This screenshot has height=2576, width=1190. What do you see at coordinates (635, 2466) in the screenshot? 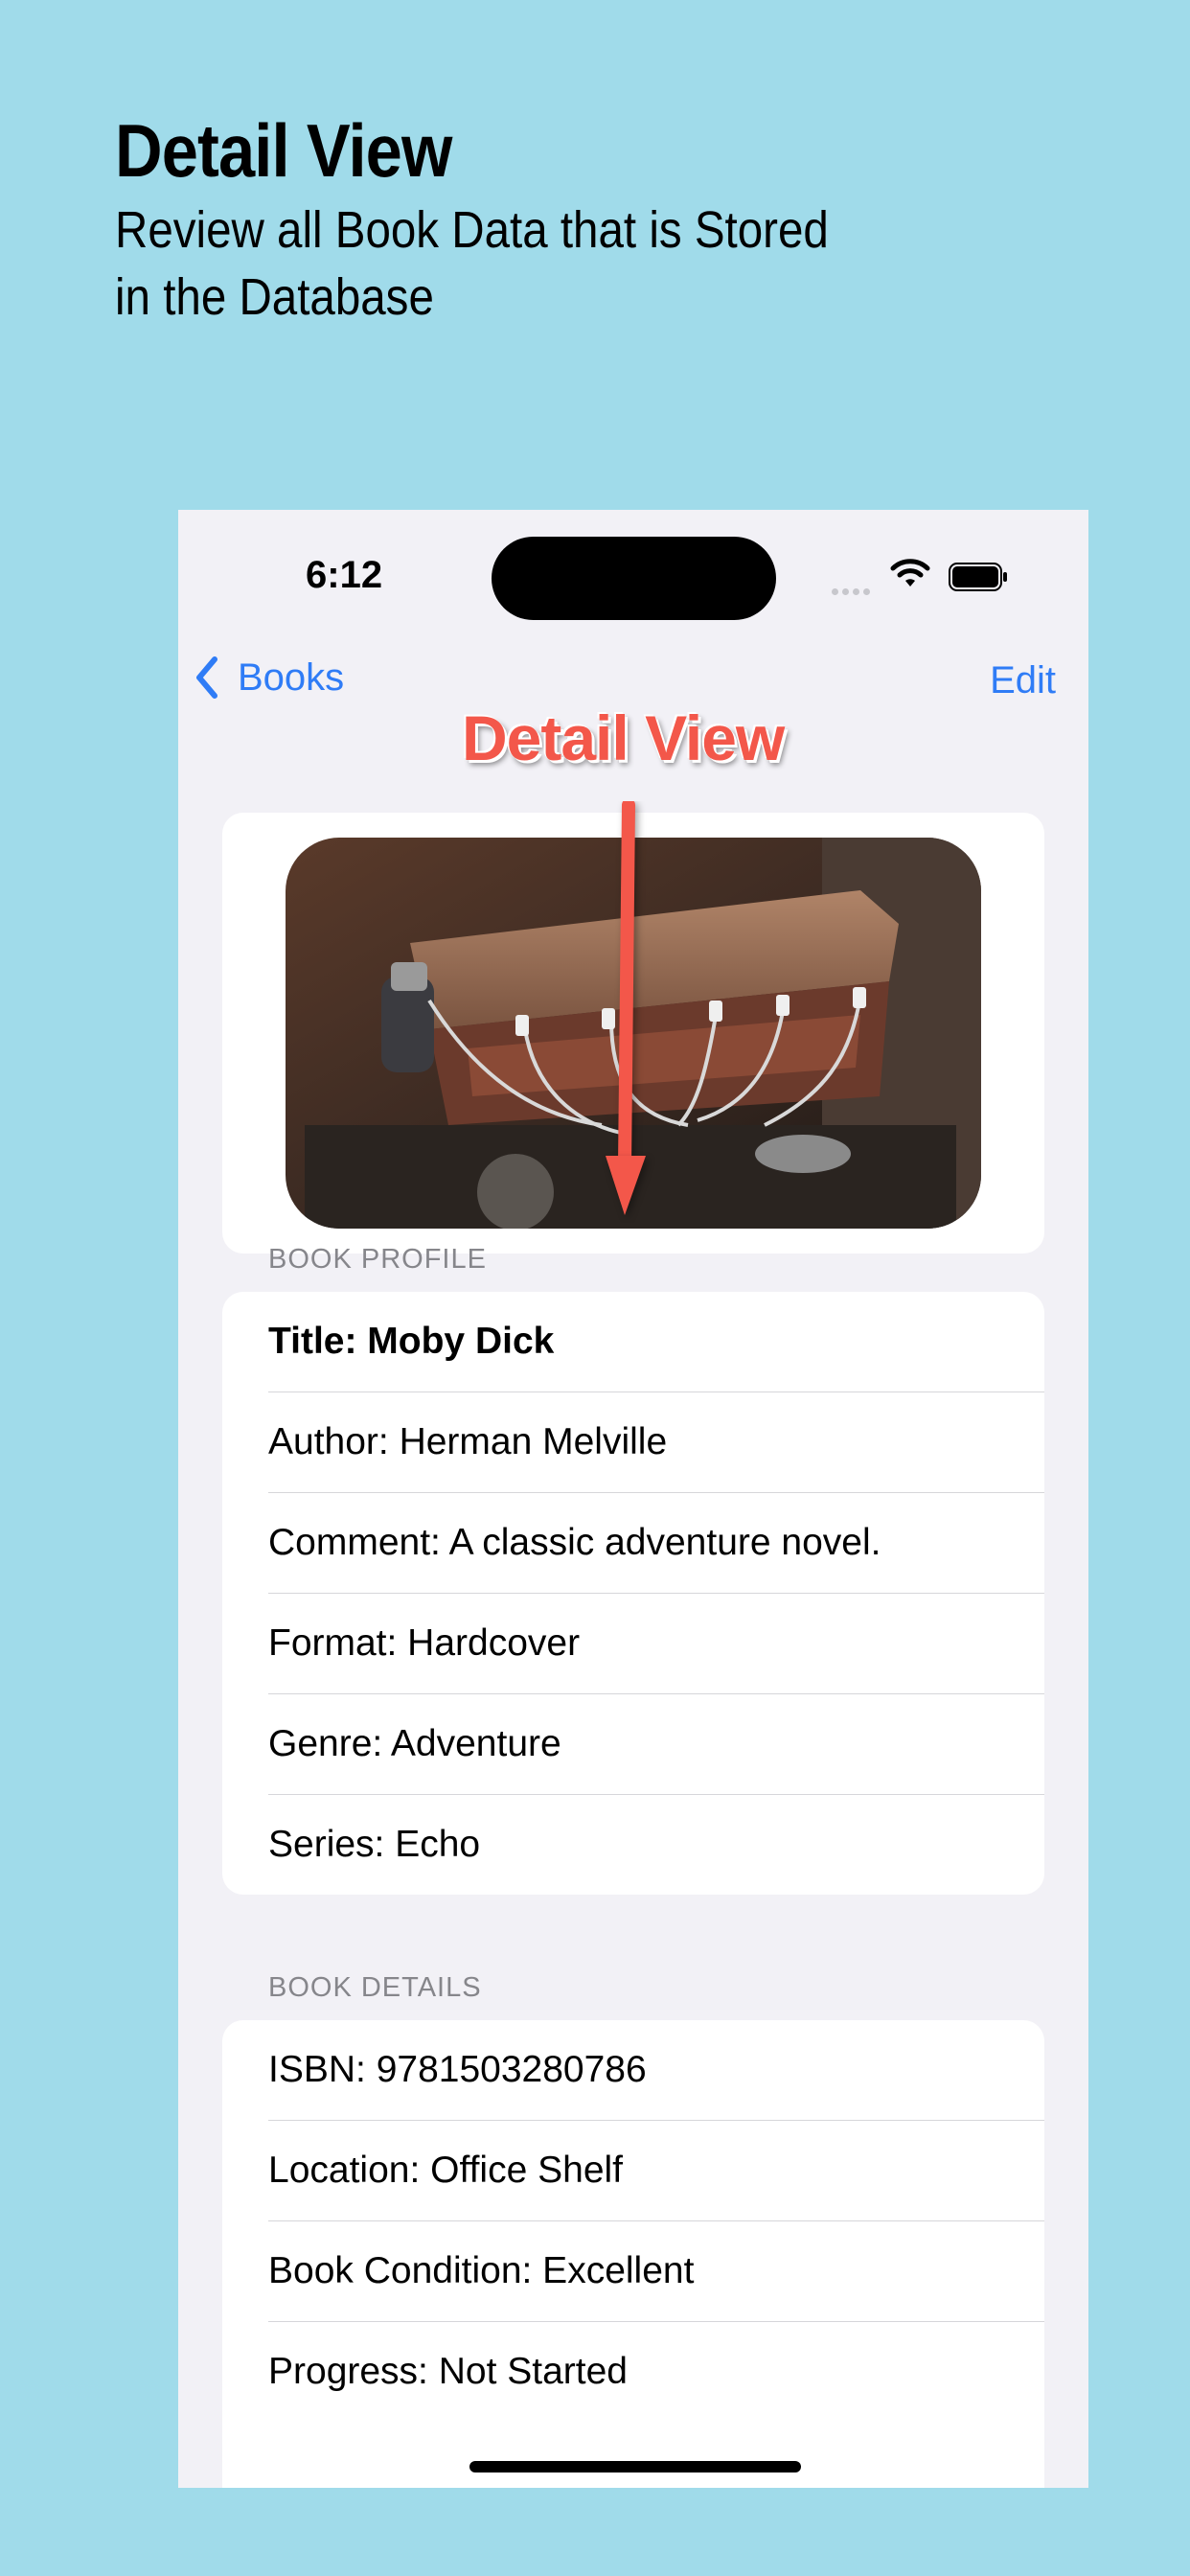
I see `home-indicator` at bounding box center [635, 2466].